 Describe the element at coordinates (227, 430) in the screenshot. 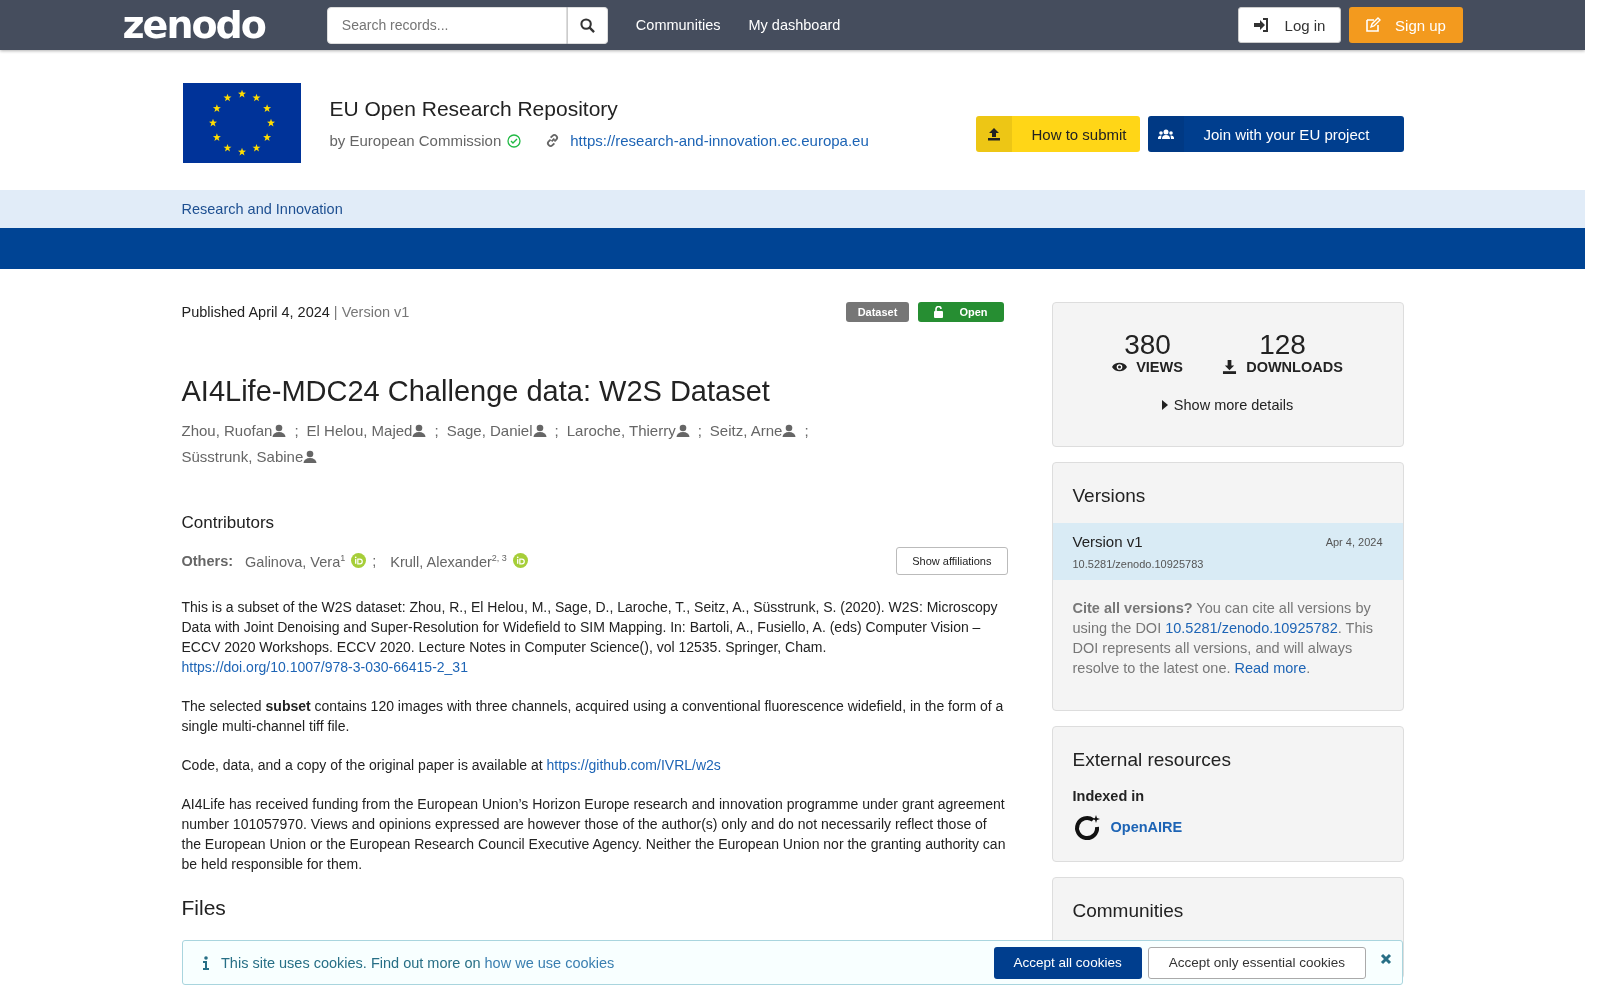

I see `creator-name: Zhou, Ruofan` at that location.